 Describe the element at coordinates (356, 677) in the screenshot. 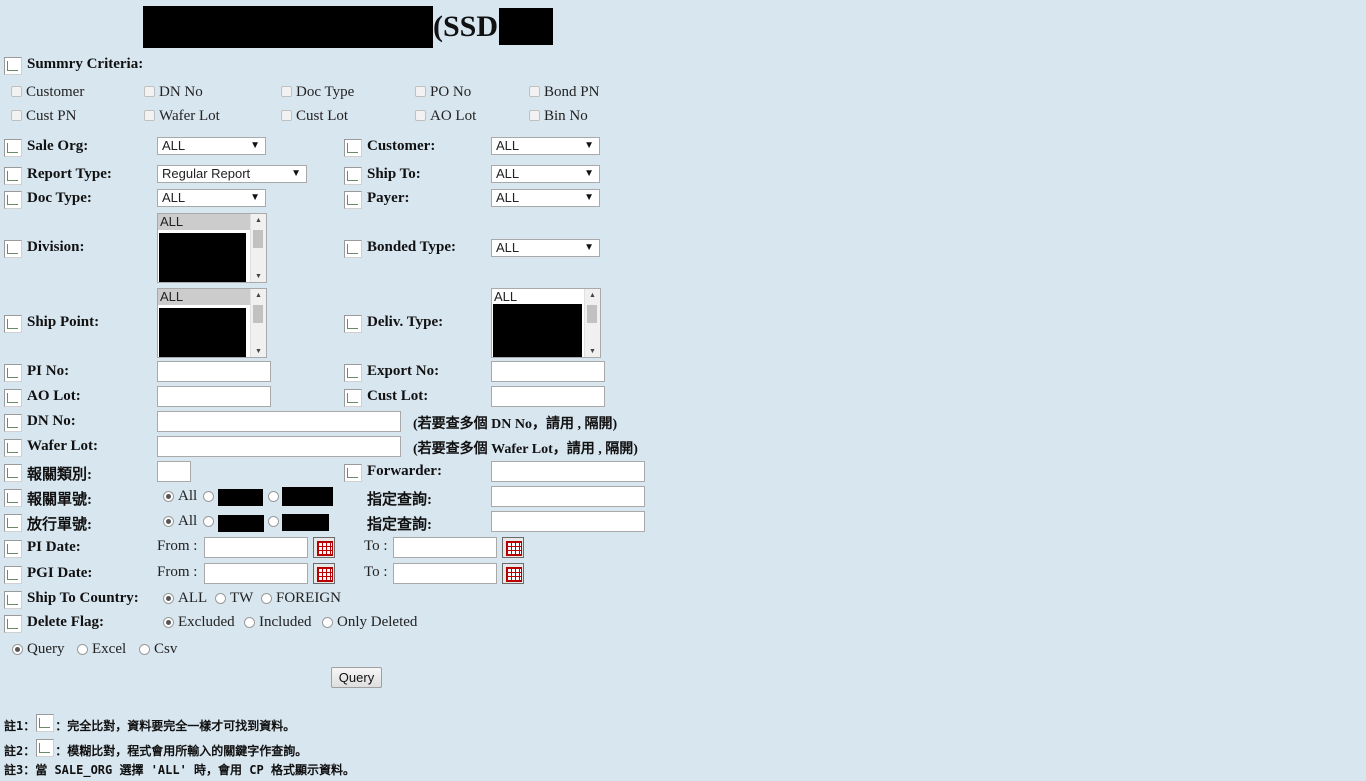

I see `query-button: Query` at that location.